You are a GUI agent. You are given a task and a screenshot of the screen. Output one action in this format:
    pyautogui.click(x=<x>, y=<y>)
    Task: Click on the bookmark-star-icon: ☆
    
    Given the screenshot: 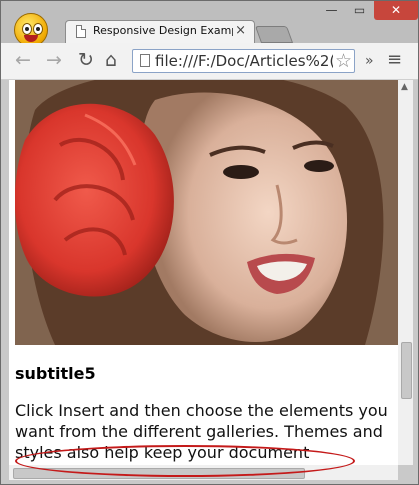 What is the action you would take?
    pyautogui.click(x=343, y=61)
    